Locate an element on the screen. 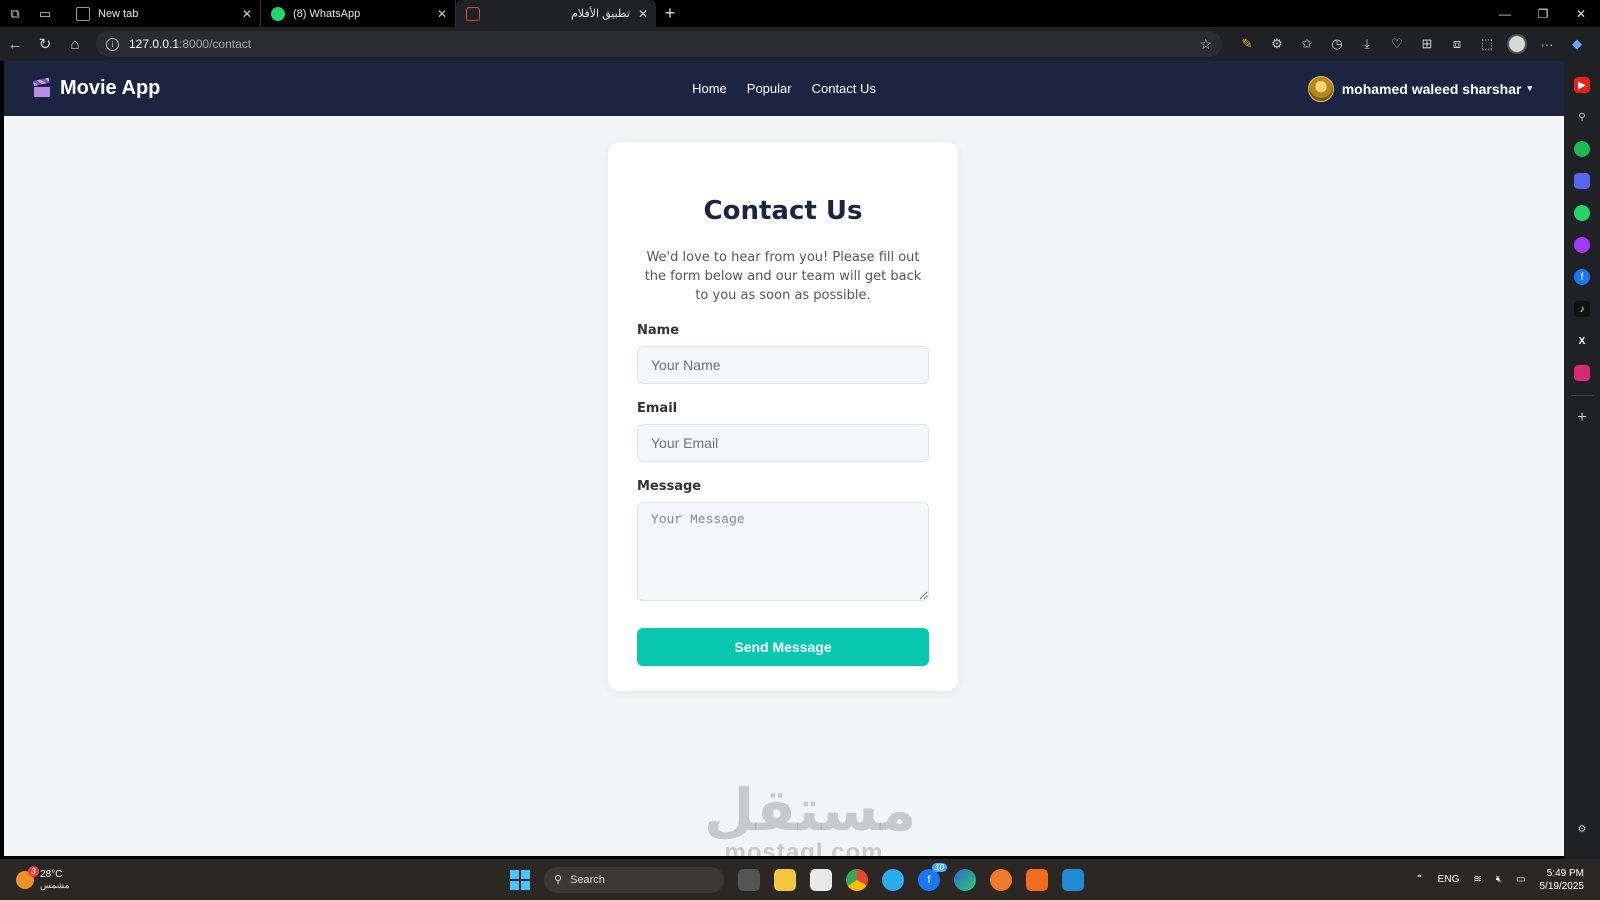  movie-app-favicon is located at coordinates (473, 13).